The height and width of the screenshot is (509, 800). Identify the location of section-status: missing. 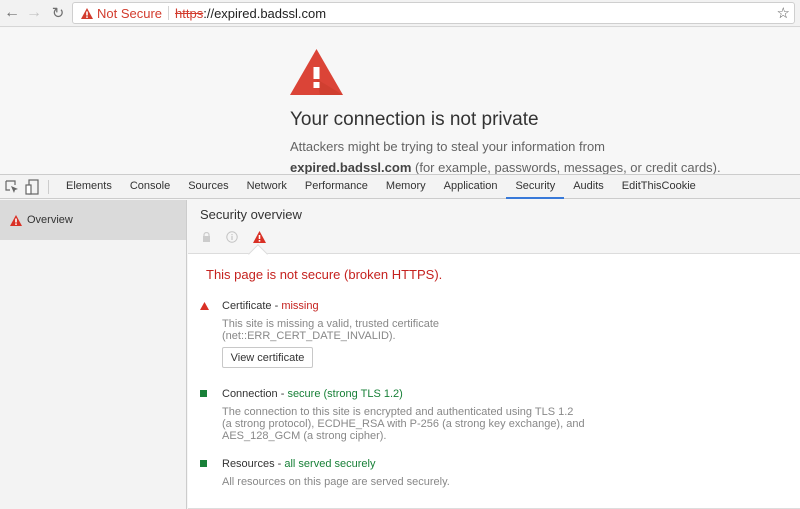
(300, 306).